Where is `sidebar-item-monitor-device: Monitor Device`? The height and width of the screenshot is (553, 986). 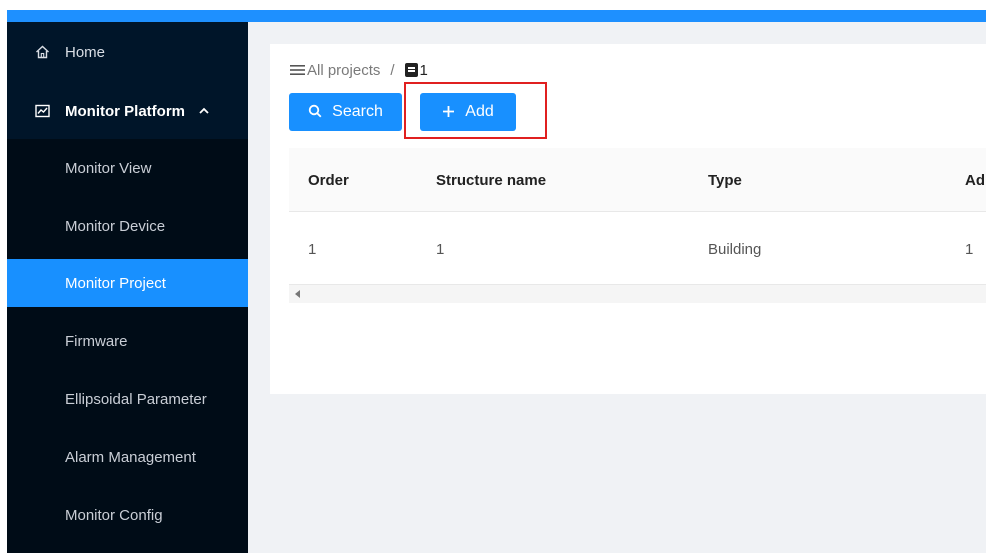 sidebar-item-monitor-device: Monitor Device is located at coordinates (127, 226).